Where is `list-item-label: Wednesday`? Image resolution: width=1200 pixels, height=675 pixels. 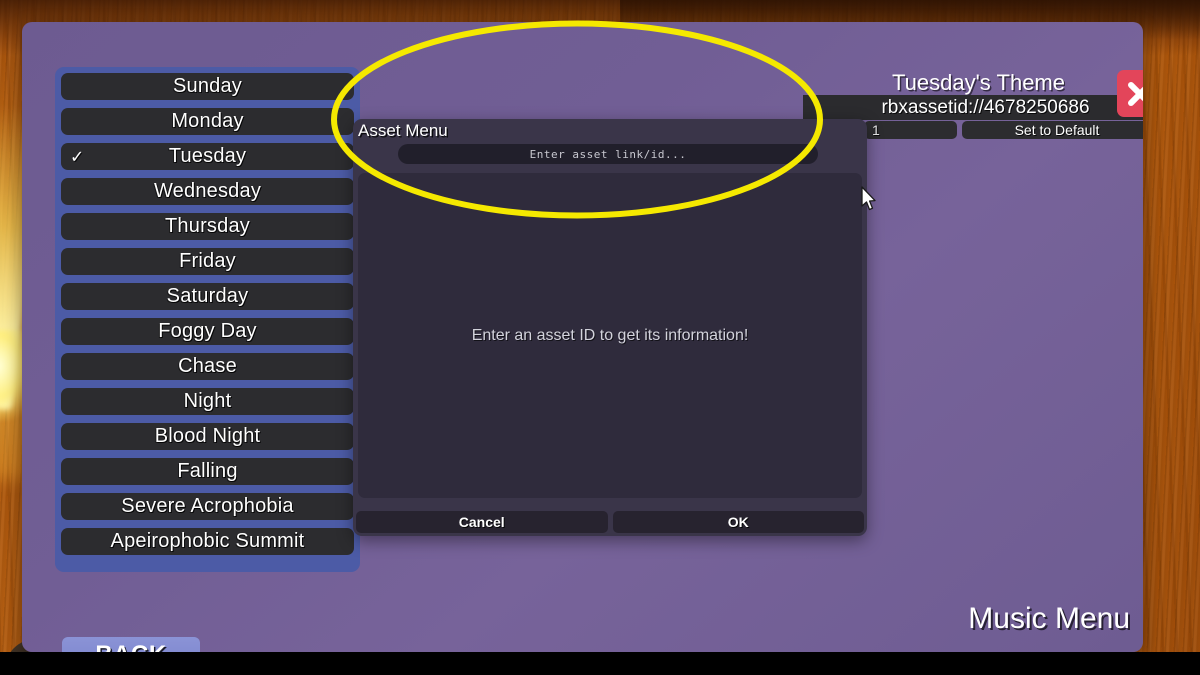
list-item-label: Wednesday is located at coordinates (207, 191).